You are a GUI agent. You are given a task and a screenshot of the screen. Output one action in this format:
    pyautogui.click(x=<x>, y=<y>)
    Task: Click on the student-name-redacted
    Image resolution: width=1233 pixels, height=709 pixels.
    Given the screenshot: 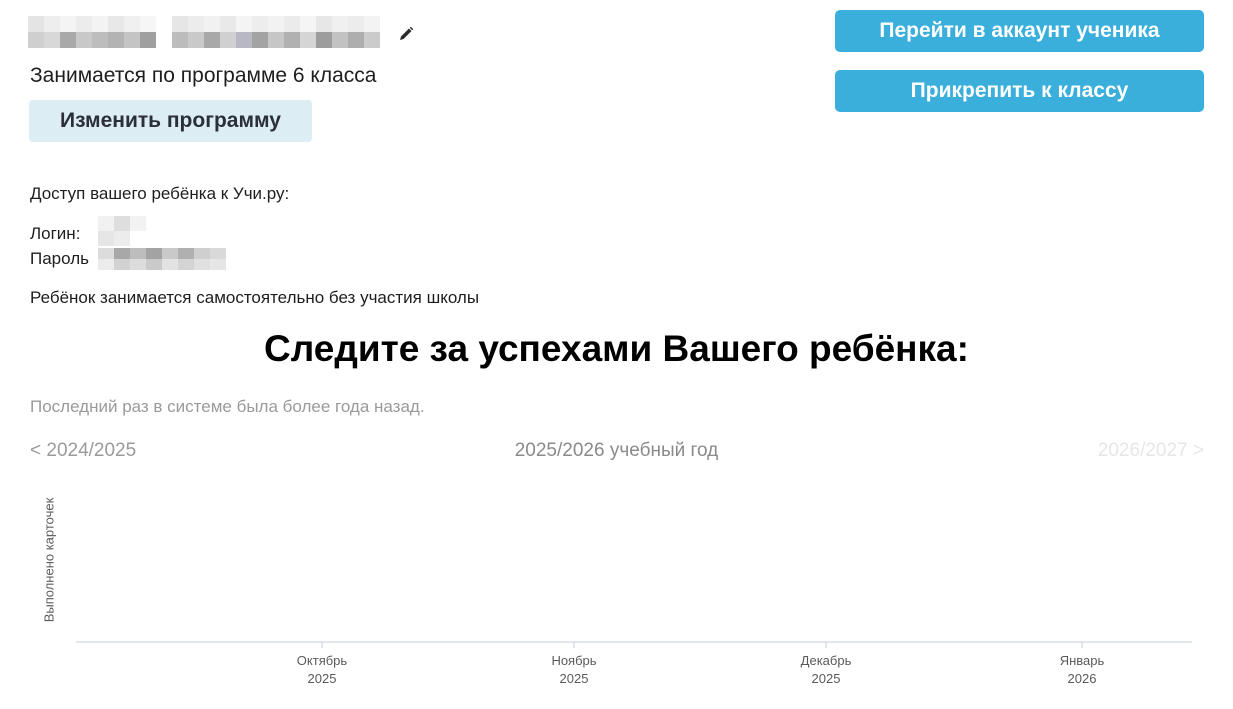 What is the action you would take?
    pyautogui.click(x=212, y=32)
    